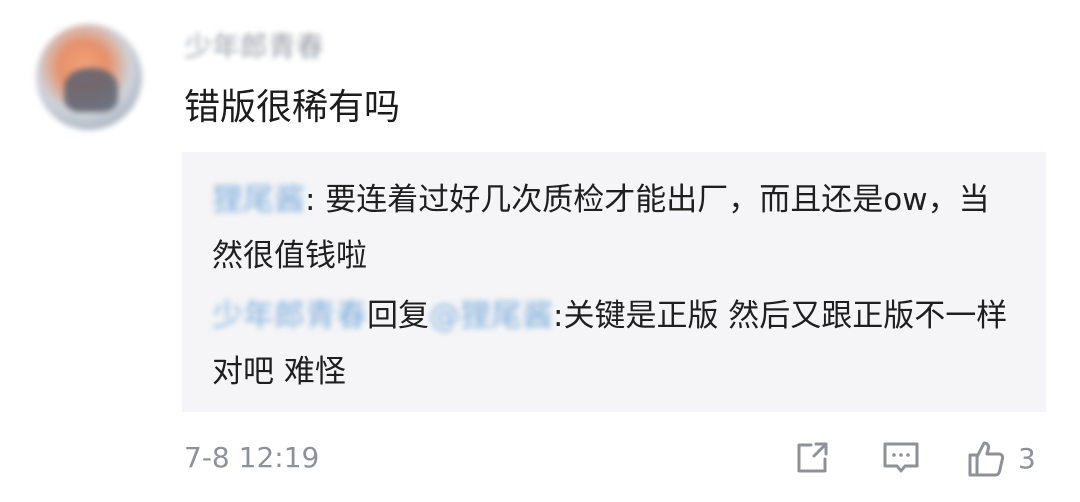 The image size is (1080, 502). I want to click on thumbs-up-icon, so click(987, 458).